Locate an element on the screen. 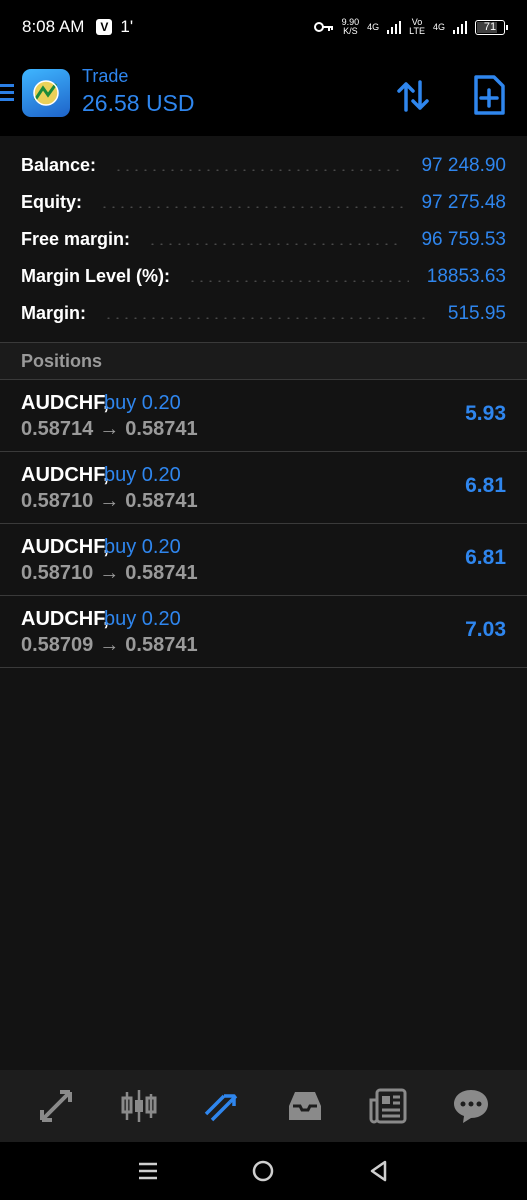  news-icon is located at coordinates (388, 1106).